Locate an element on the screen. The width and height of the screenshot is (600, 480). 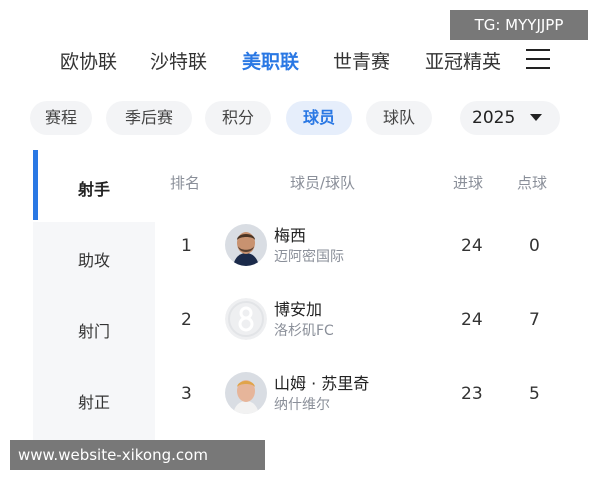
category-scorers: 射手 is located at coordinates (94, 188).